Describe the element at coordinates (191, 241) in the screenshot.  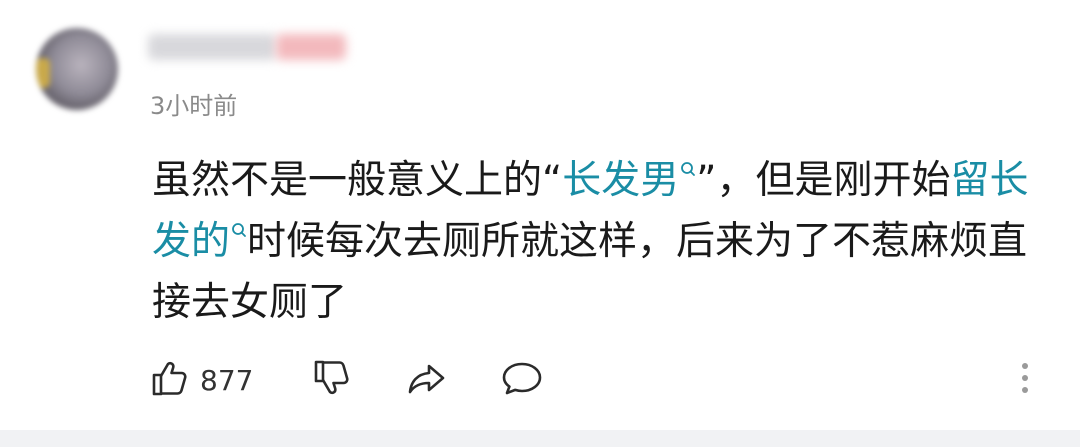
I see `search-link-label: 发的` at that location.